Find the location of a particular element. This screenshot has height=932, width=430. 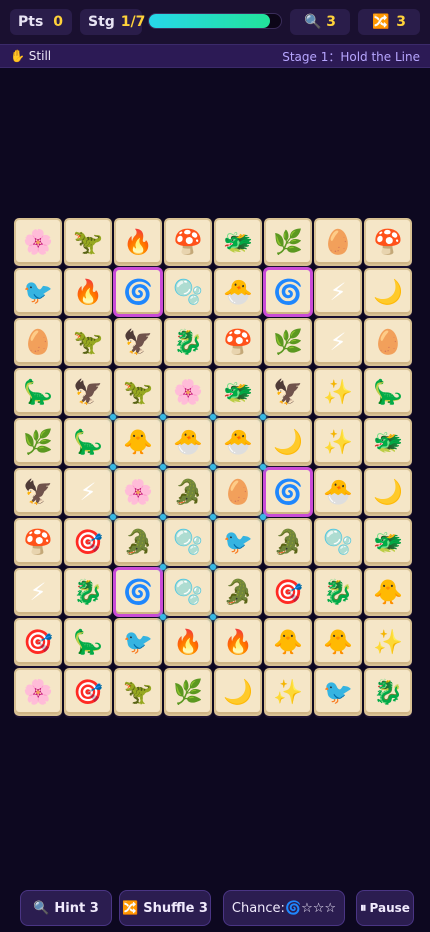

state-text: Still is located at coordinates (40, 56).